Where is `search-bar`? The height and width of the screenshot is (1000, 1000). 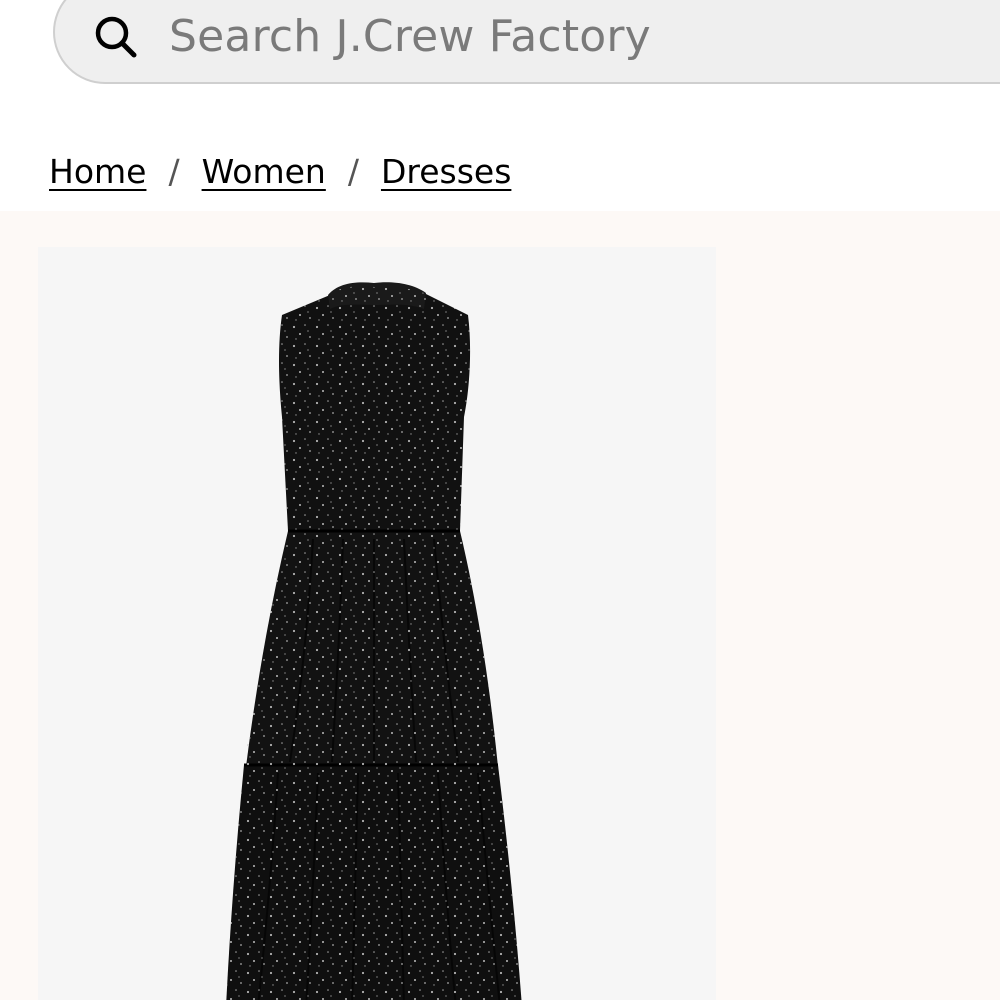
search-bar is located at coordinates (526, 42).